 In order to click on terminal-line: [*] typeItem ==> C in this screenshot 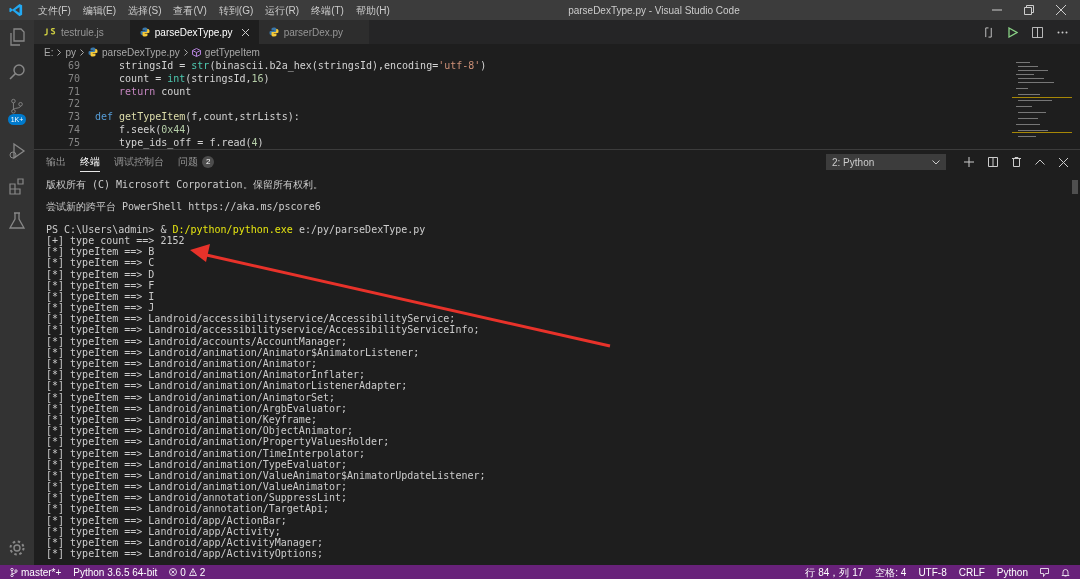, I will do `click(101, 263)`.